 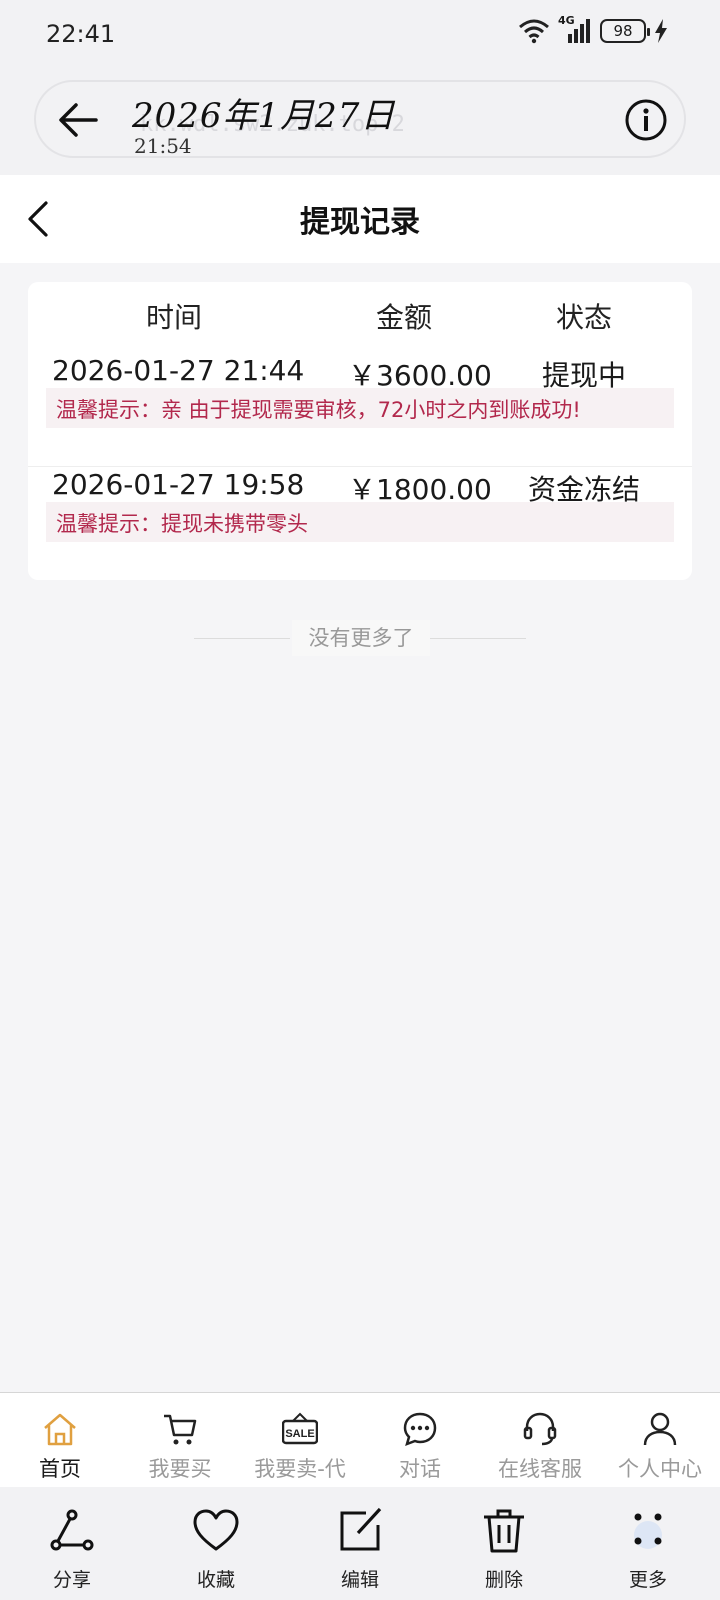 I want to click on page-header: 提现记录, so click(x=360, y=219).